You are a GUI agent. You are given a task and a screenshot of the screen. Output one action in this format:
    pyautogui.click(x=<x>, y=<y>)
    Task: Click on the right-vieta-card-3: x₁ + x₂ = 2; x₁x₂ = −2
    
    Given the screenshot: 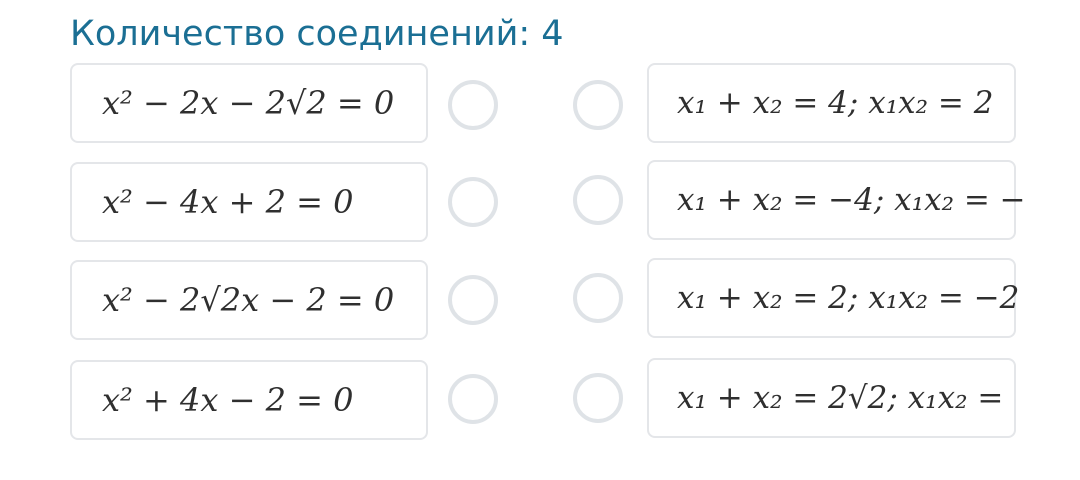 What is the action you would take?
    pyautogui.click(x=833, y=298)
    